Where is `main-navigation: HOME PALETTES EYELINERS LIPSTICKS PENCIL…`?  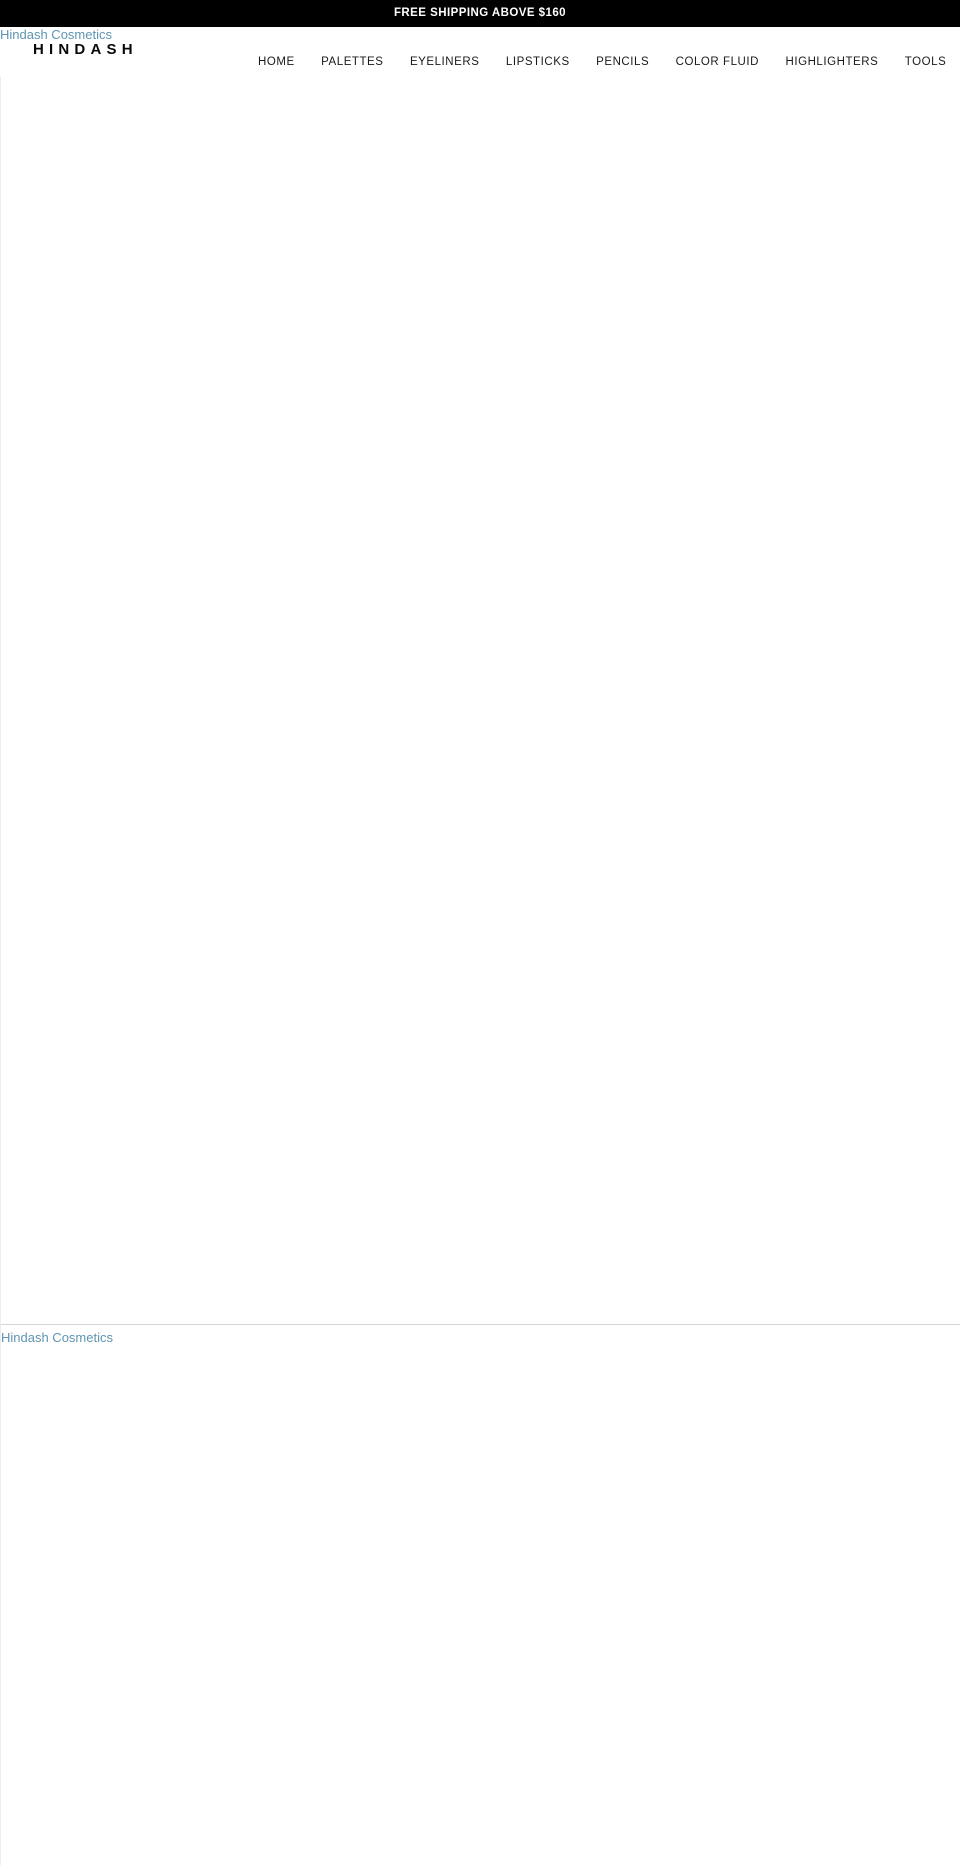
main-navigation: HOME PALETTES EYELINERS LIPSTICKS PENCIL… is located at coordinates (609, 65).